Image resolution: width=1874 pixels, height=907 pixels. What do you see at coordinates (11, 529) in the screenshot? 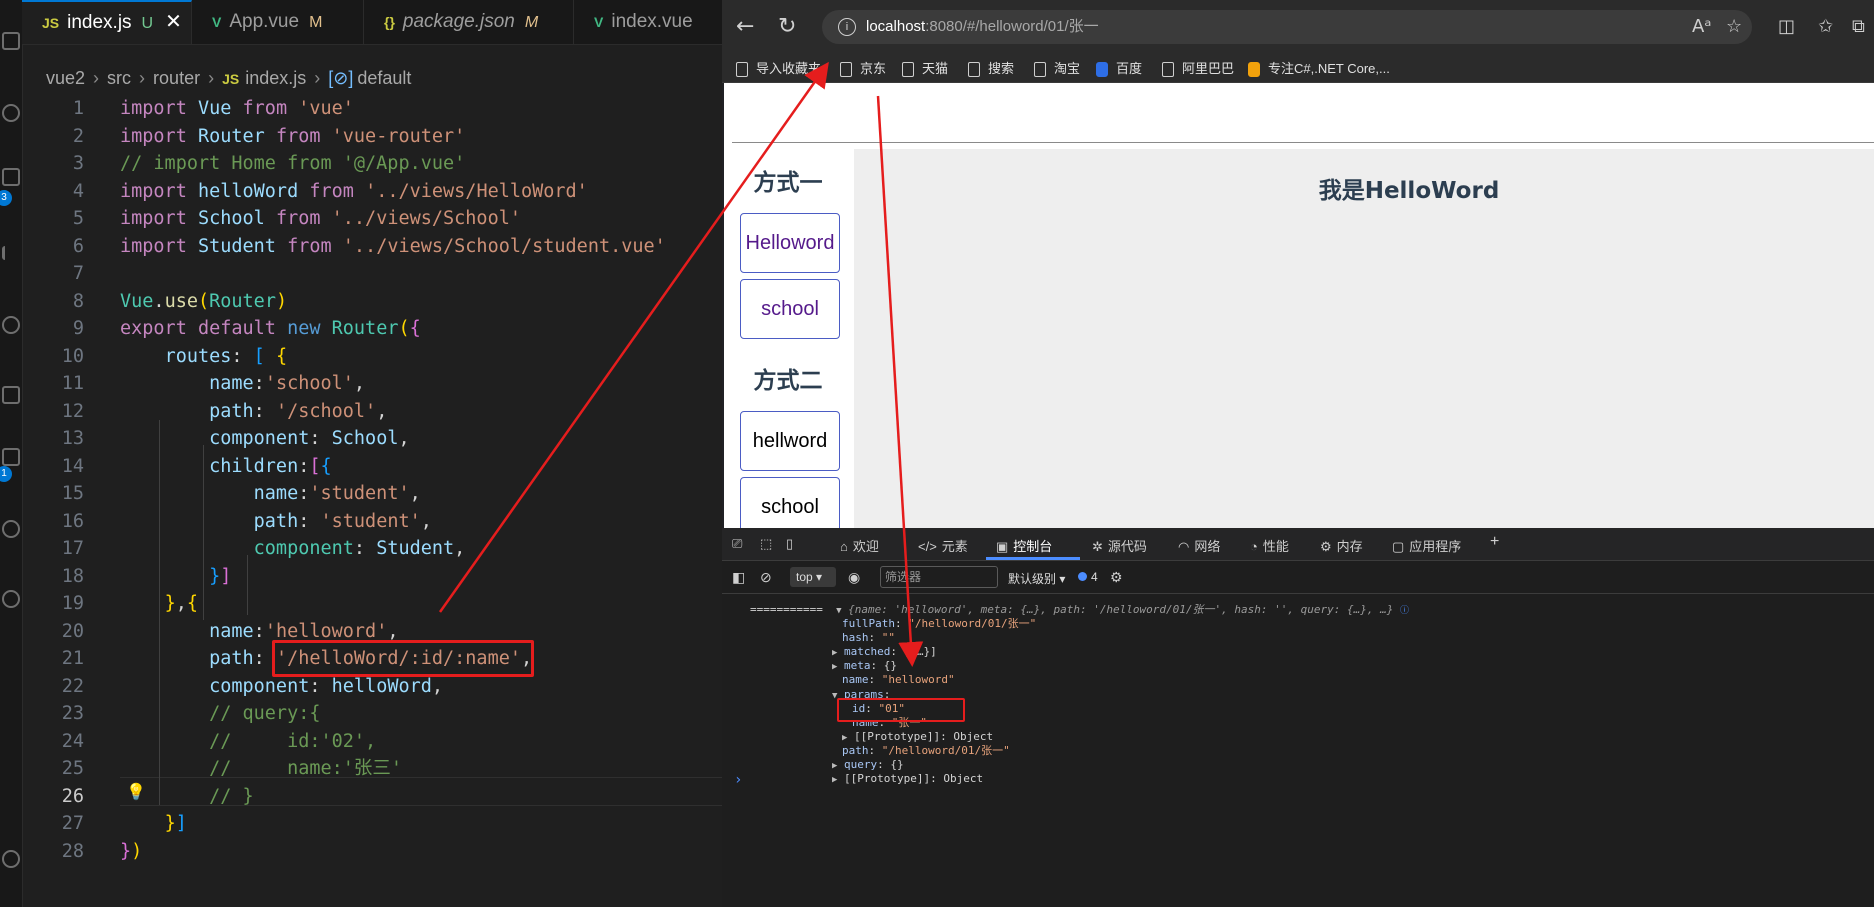
I see `timeline-icon` at bounding box center [11, 529].